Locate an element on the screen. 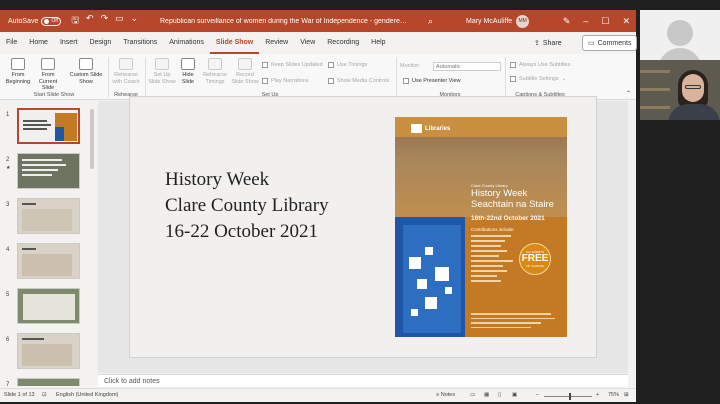 This screenshot has height=404, width=720. poster-contributors-heading: Contributions include: is located at coordinates (493, 229).